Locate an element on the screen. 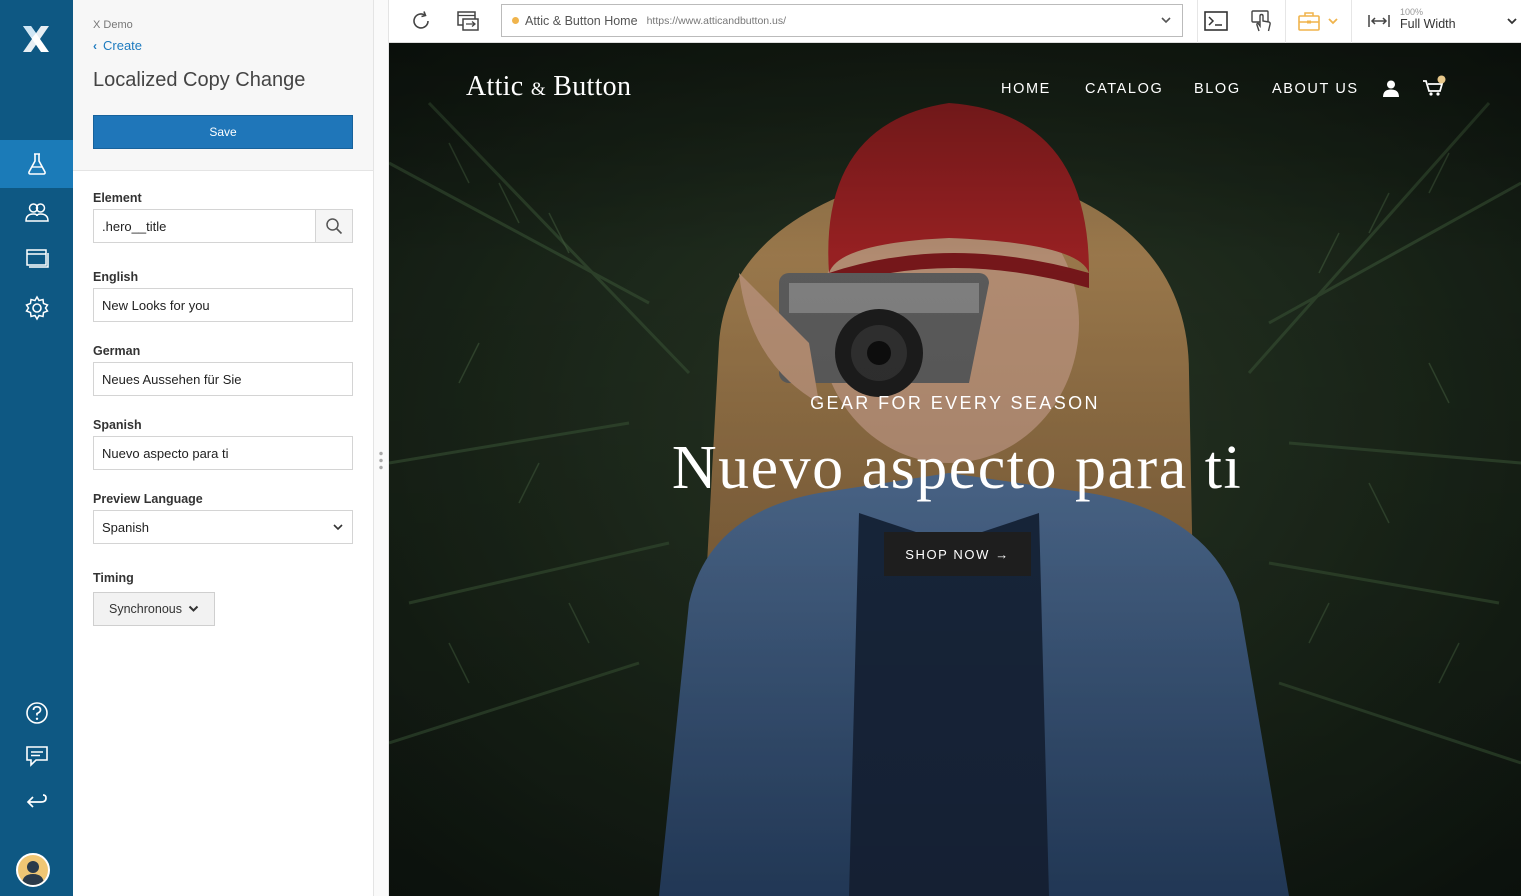 The width and height of the screenshot is (1521, 896). hero-eyebrow: GEAR FOR EVERY SEASON is located at coordinates (955, 403).